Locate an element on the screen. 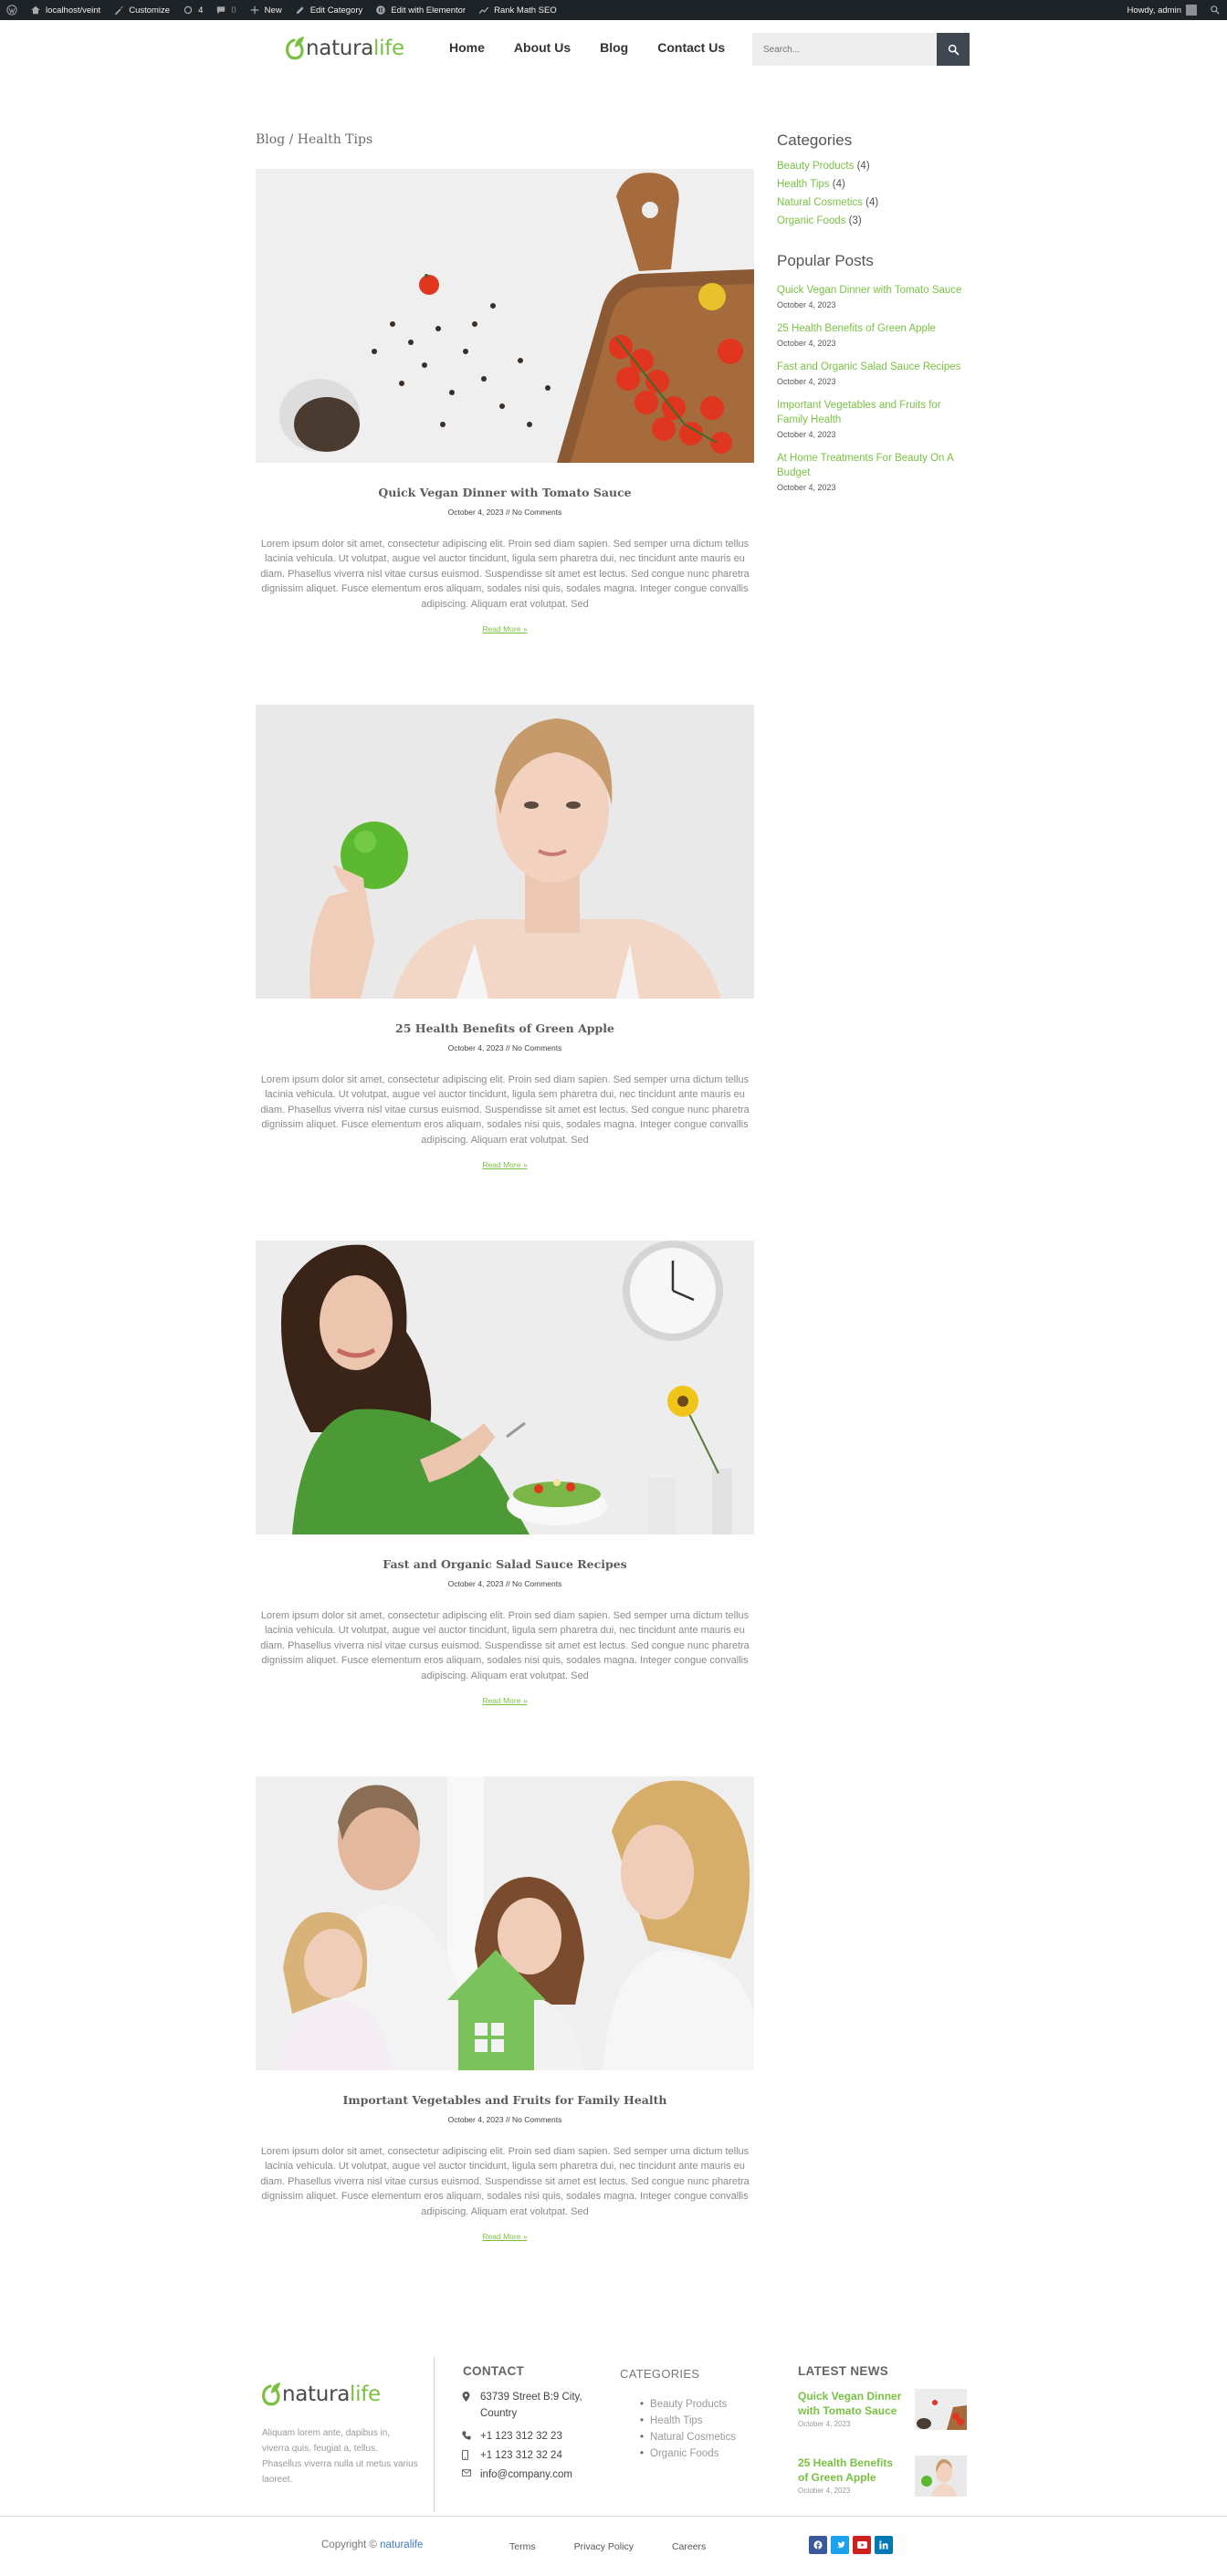 This screenshot has width=1227, height=2576. categories-heading: Categories is located at coordinates (815, 140).